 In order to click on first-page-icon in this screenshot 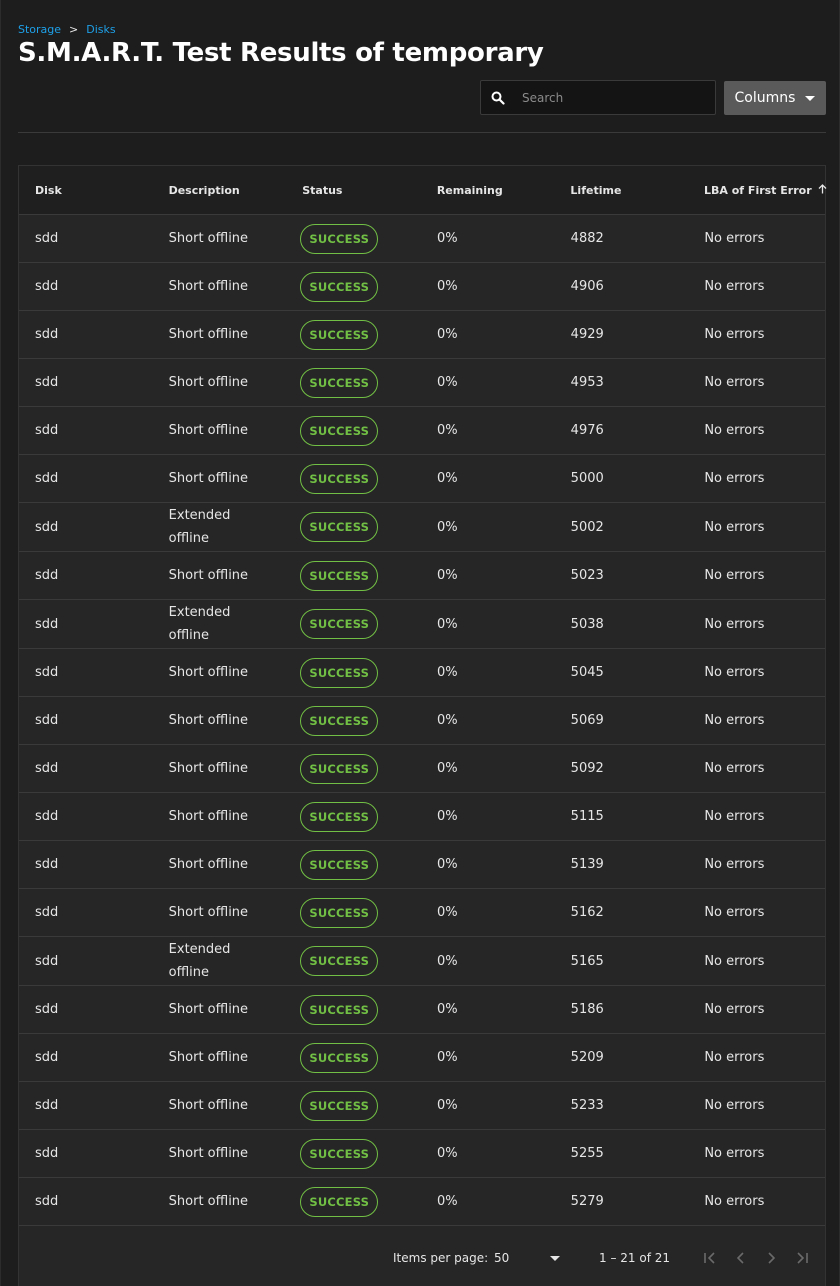, I will do `click(711, 1258)`.